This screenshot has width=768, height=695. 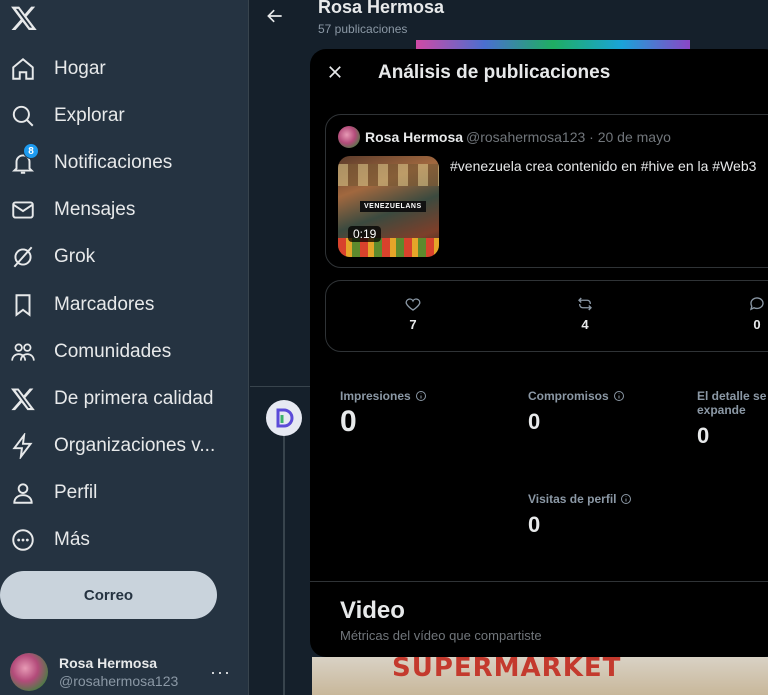 I want to click on detail-expands-metric: El detalle se expande 0, so click(x=732, y=419).